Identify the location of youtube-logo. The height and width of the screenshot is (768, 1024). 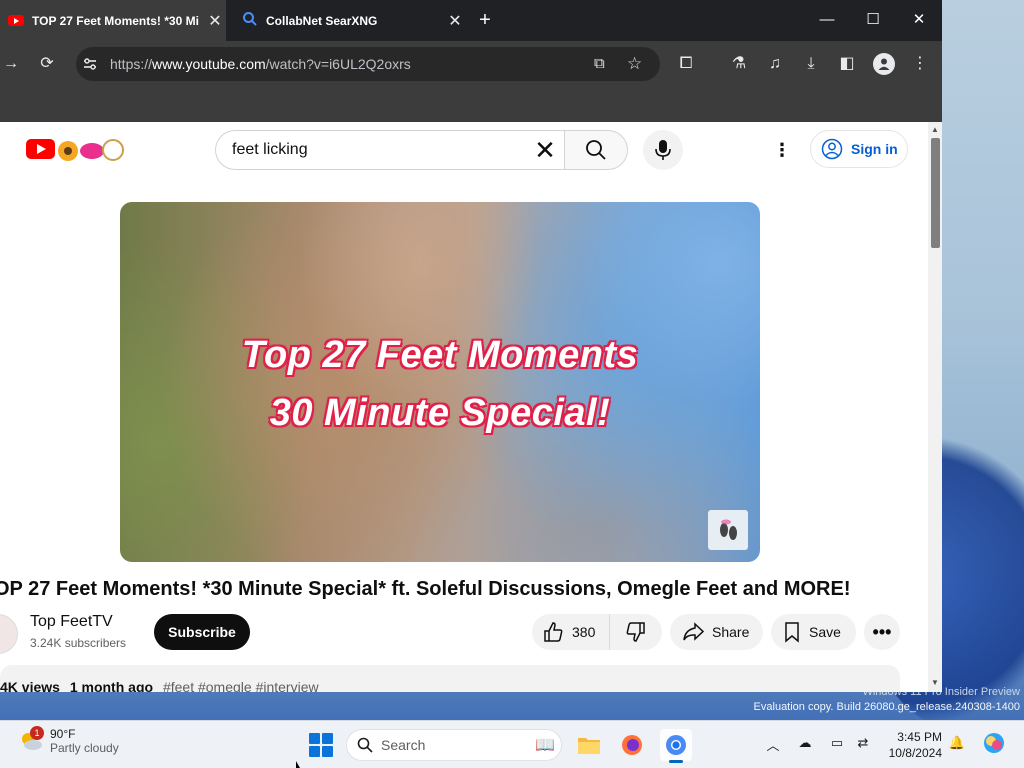
(40, 149).